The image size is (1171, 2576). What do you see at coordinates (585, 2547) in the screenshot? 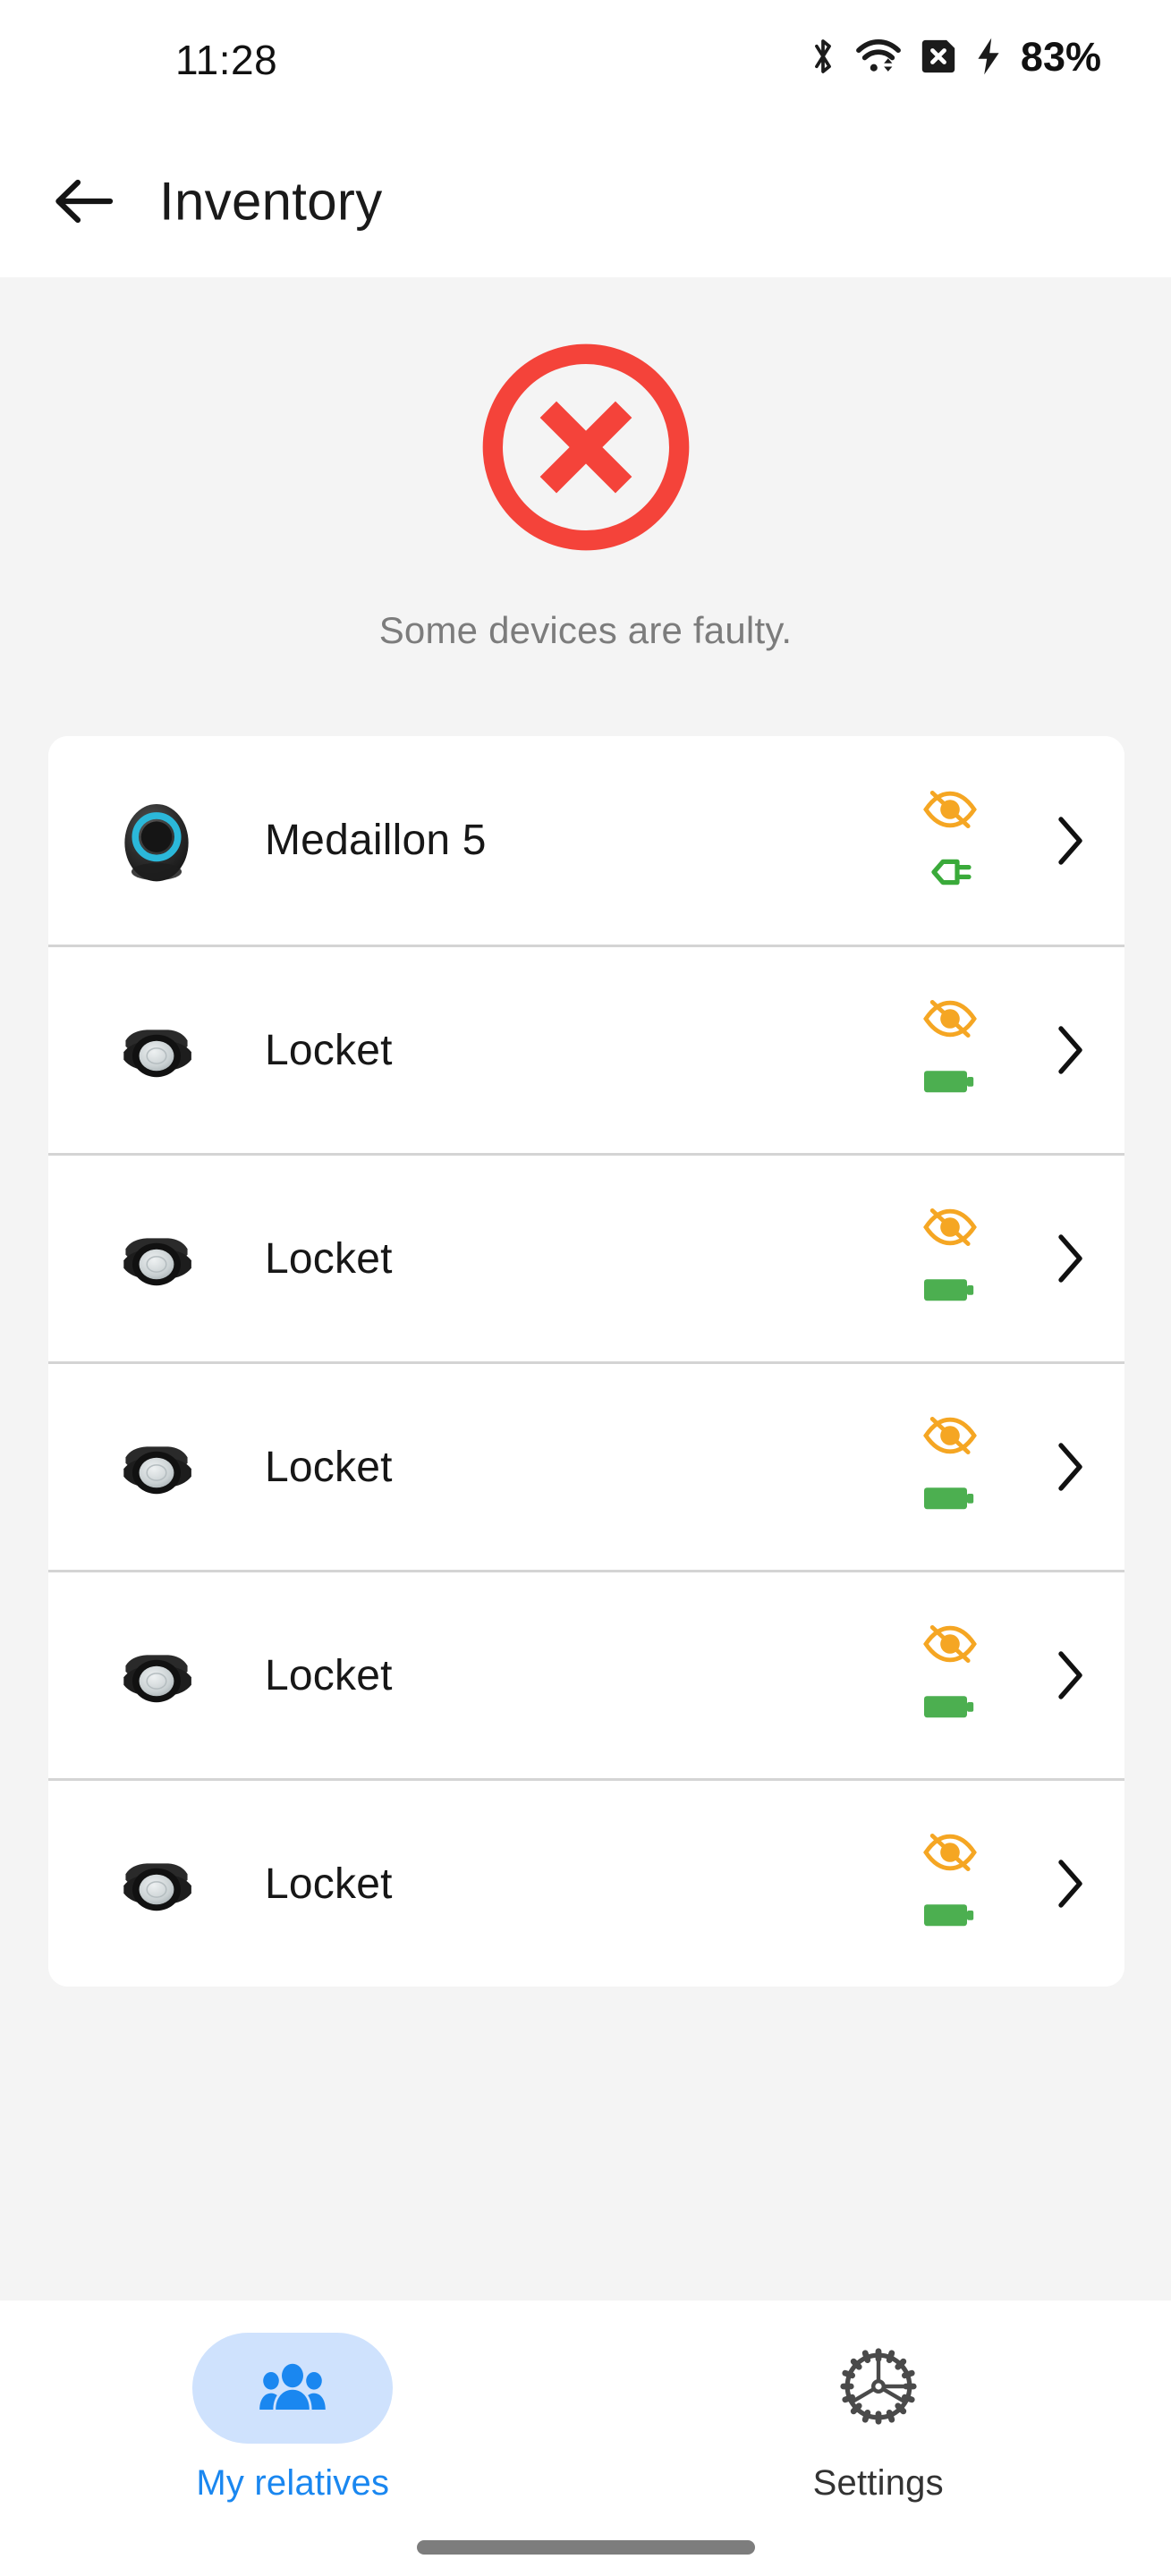
I see `home-indicator` at bounding box center [585, 2547].